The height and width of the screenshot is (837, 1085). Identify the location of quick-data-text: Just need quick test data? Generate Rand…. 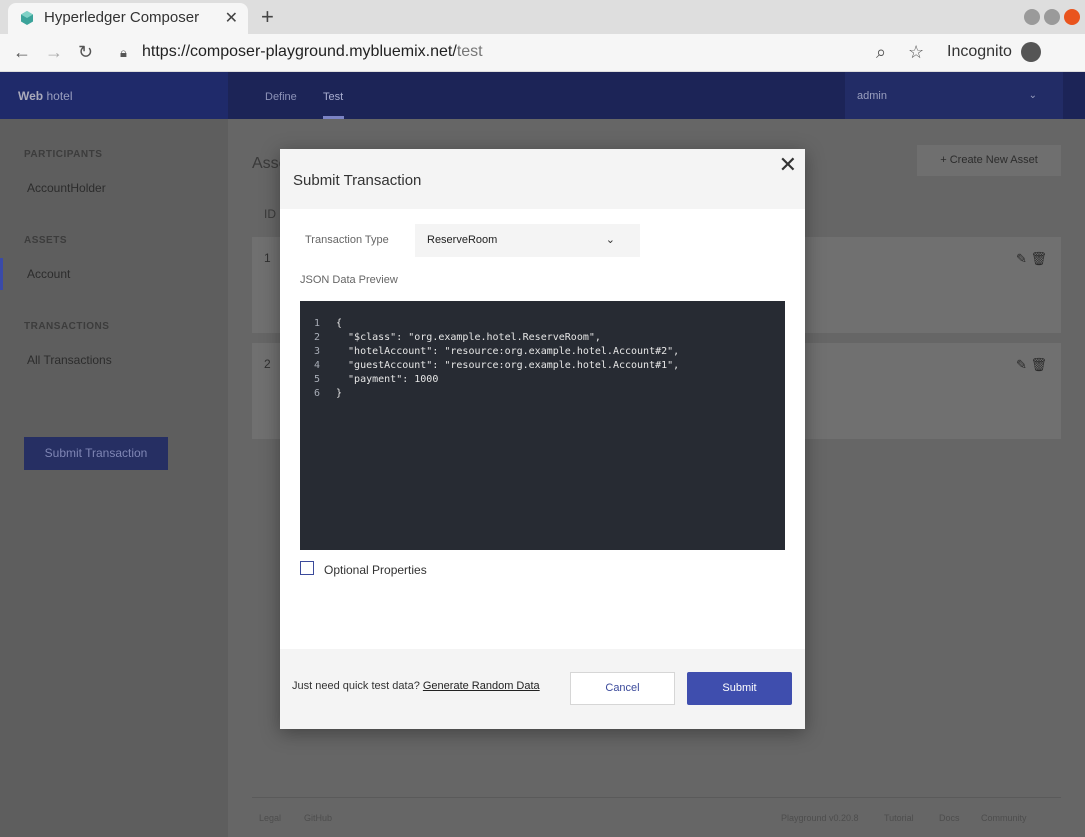
(416, 686).